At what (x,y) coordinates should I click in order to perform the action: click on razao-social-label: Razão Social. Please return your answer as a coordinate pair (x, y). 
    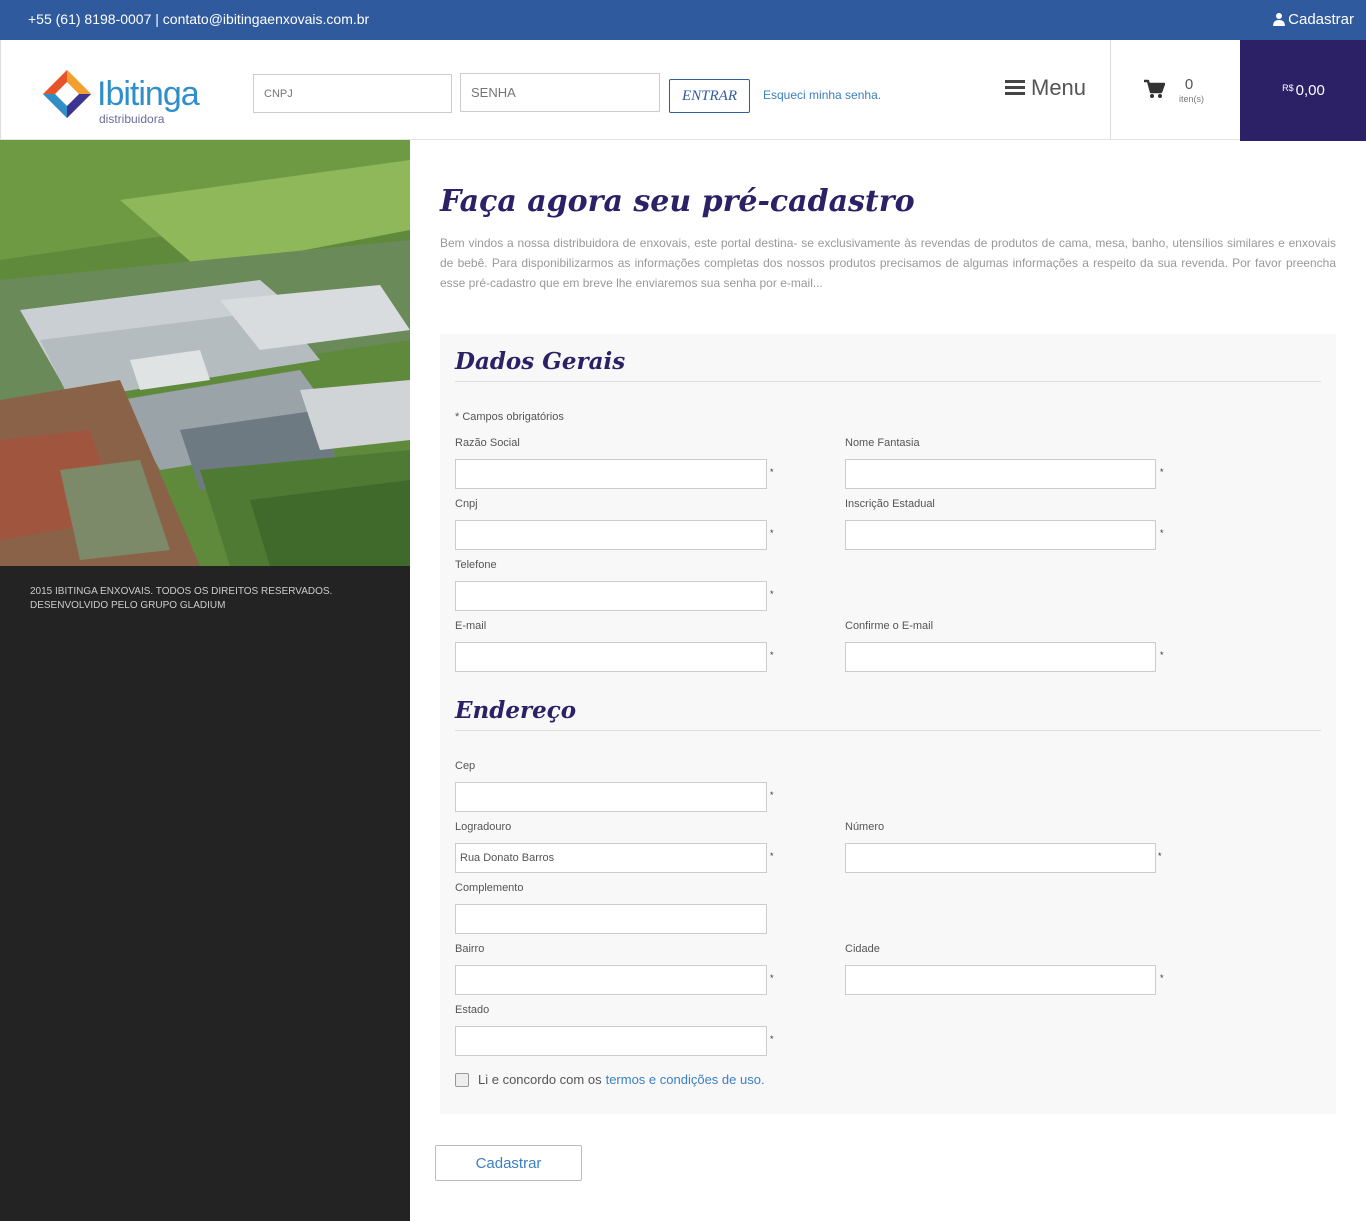
    Looking at the image, I should click on (487, 443).